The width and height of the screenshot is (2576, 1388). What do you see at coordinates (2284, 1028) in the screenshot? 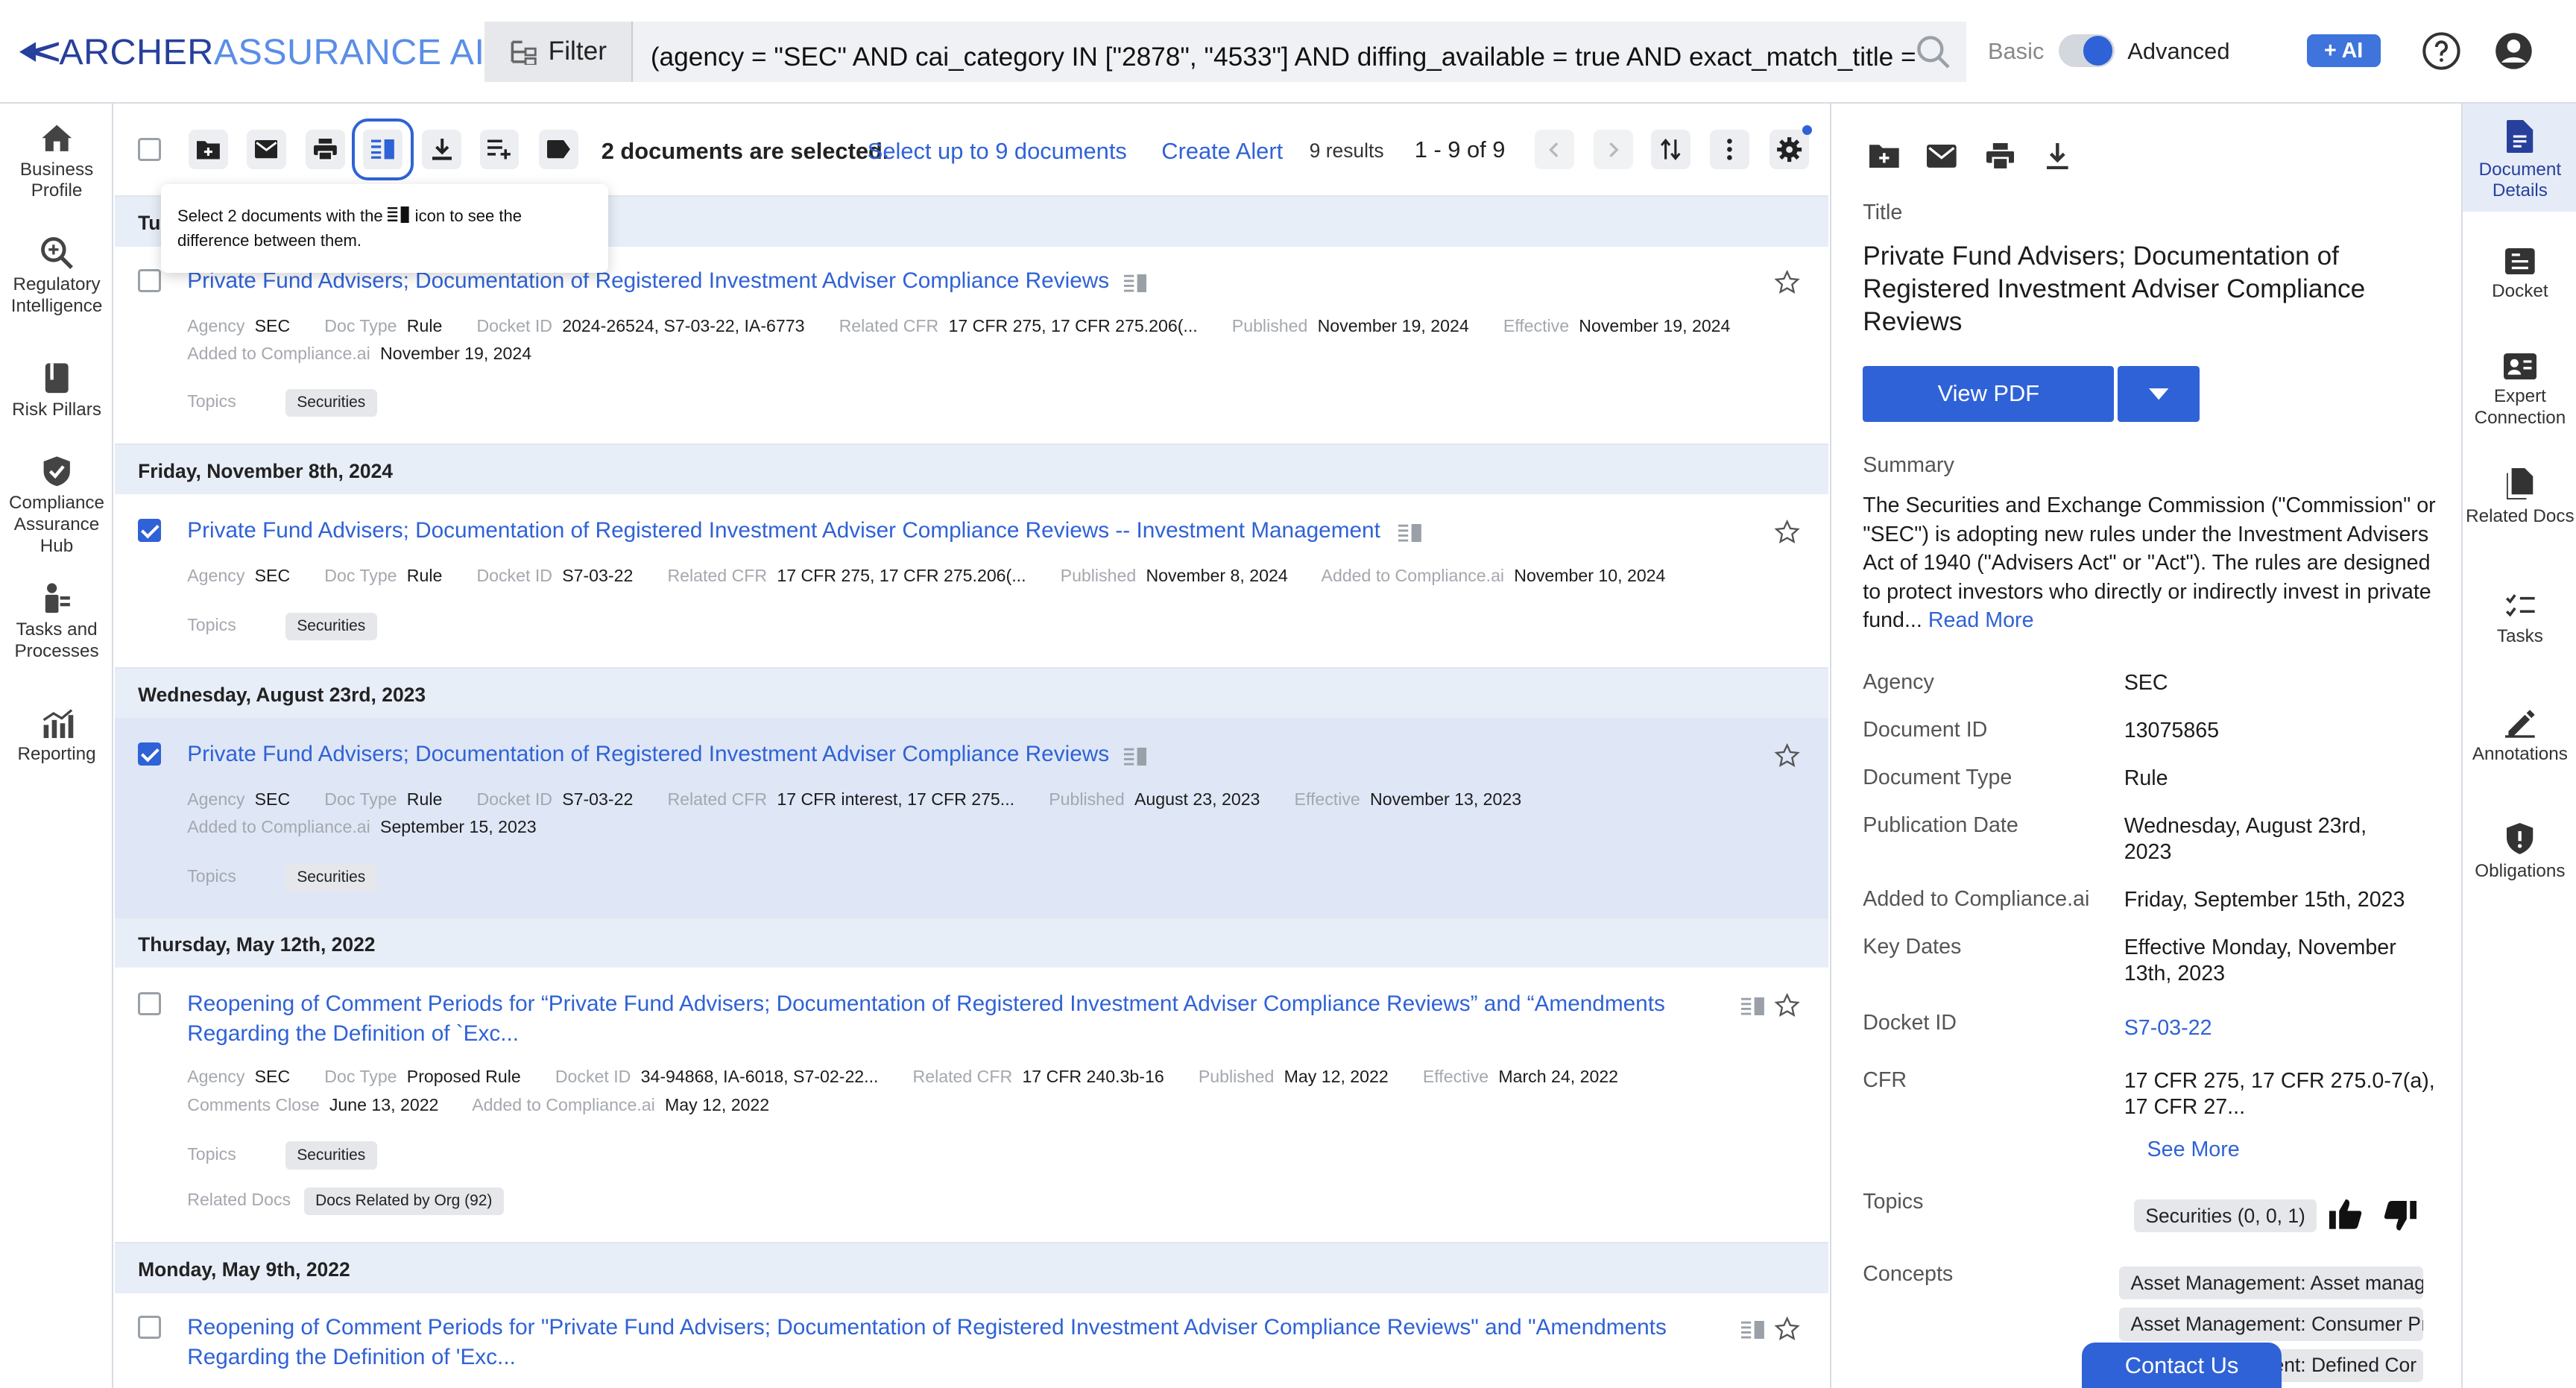
I see `docket-id-link: S7-03-22` at bounding box center [2284, 1028].